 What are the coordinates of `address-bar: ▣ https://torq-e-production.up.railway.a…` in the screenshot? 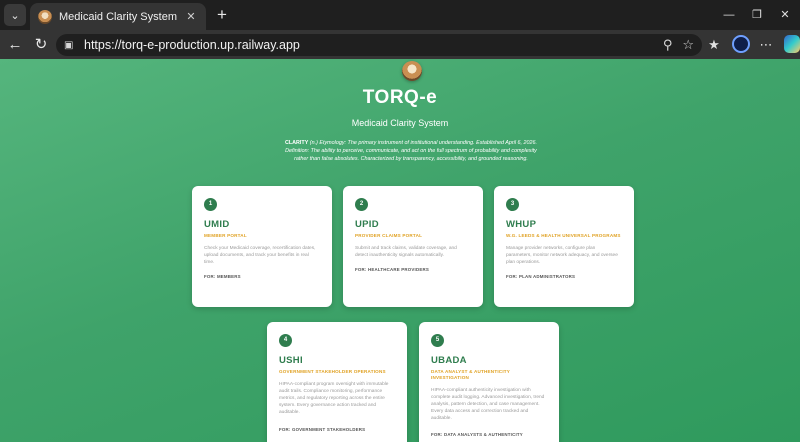 It's located at (379, 45).